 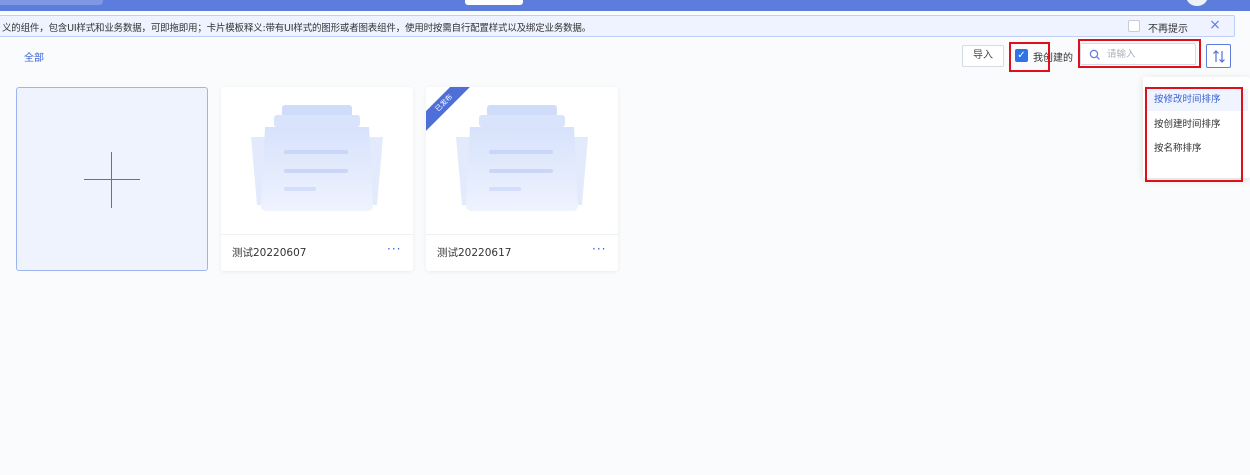 I want to click on search-box, so click(x=1138, y=54).